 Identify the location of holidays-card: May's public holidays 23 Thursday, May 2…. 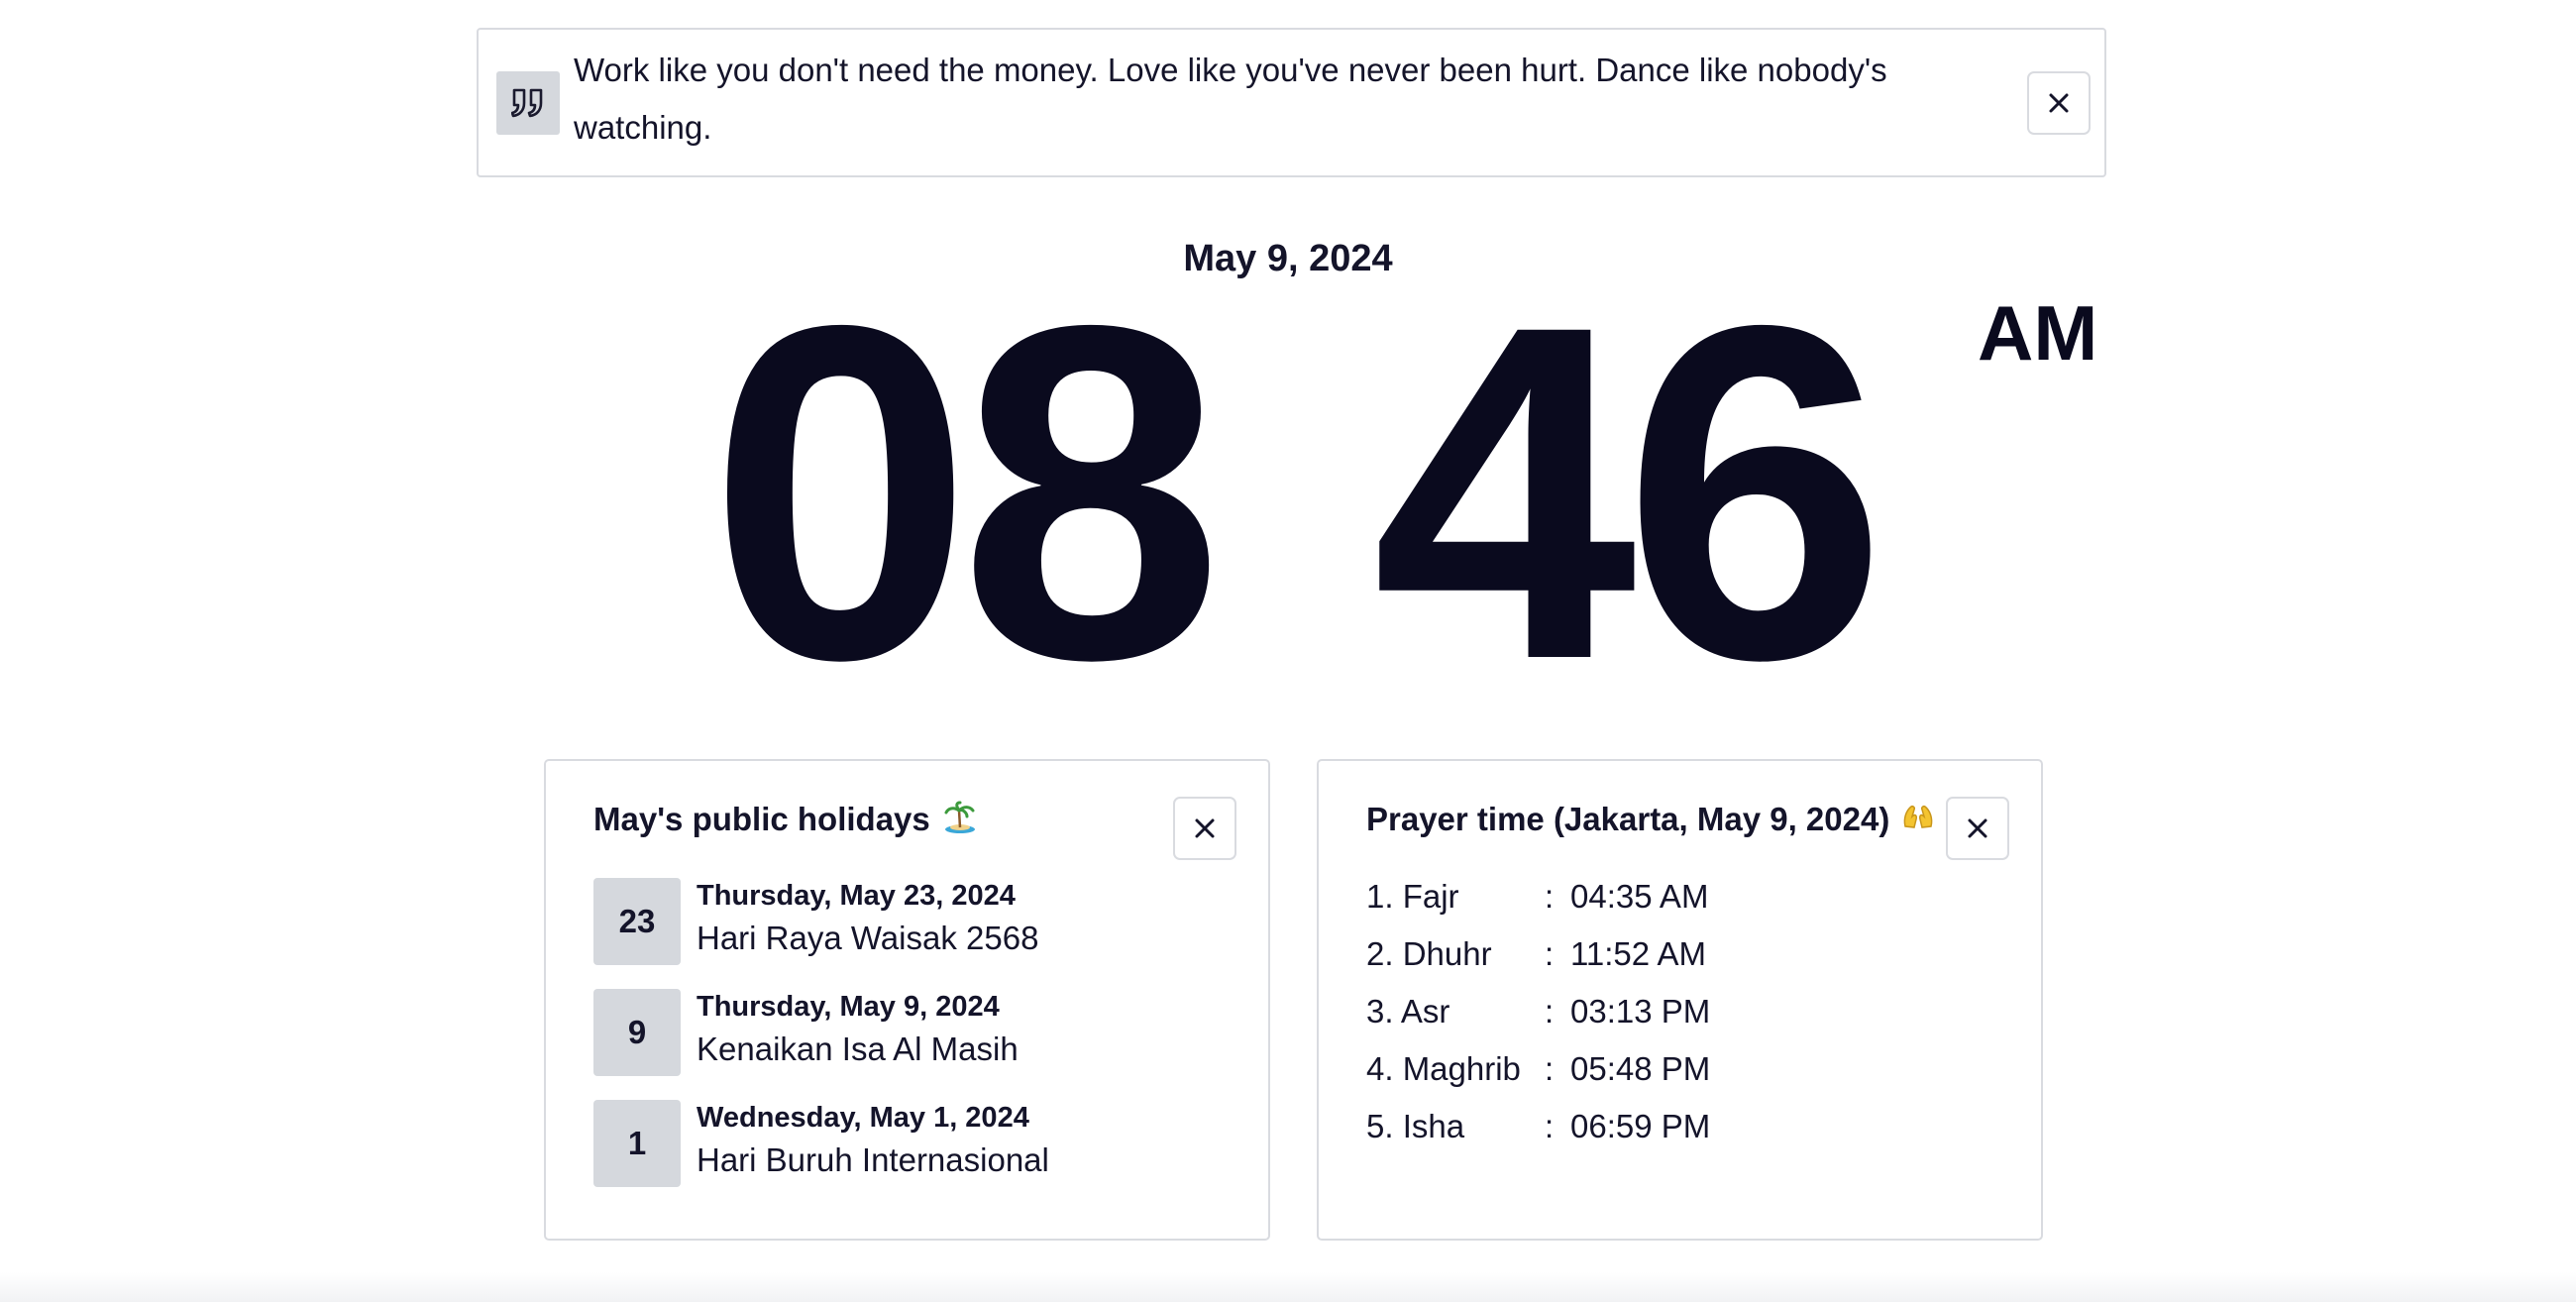
(907, 1000).